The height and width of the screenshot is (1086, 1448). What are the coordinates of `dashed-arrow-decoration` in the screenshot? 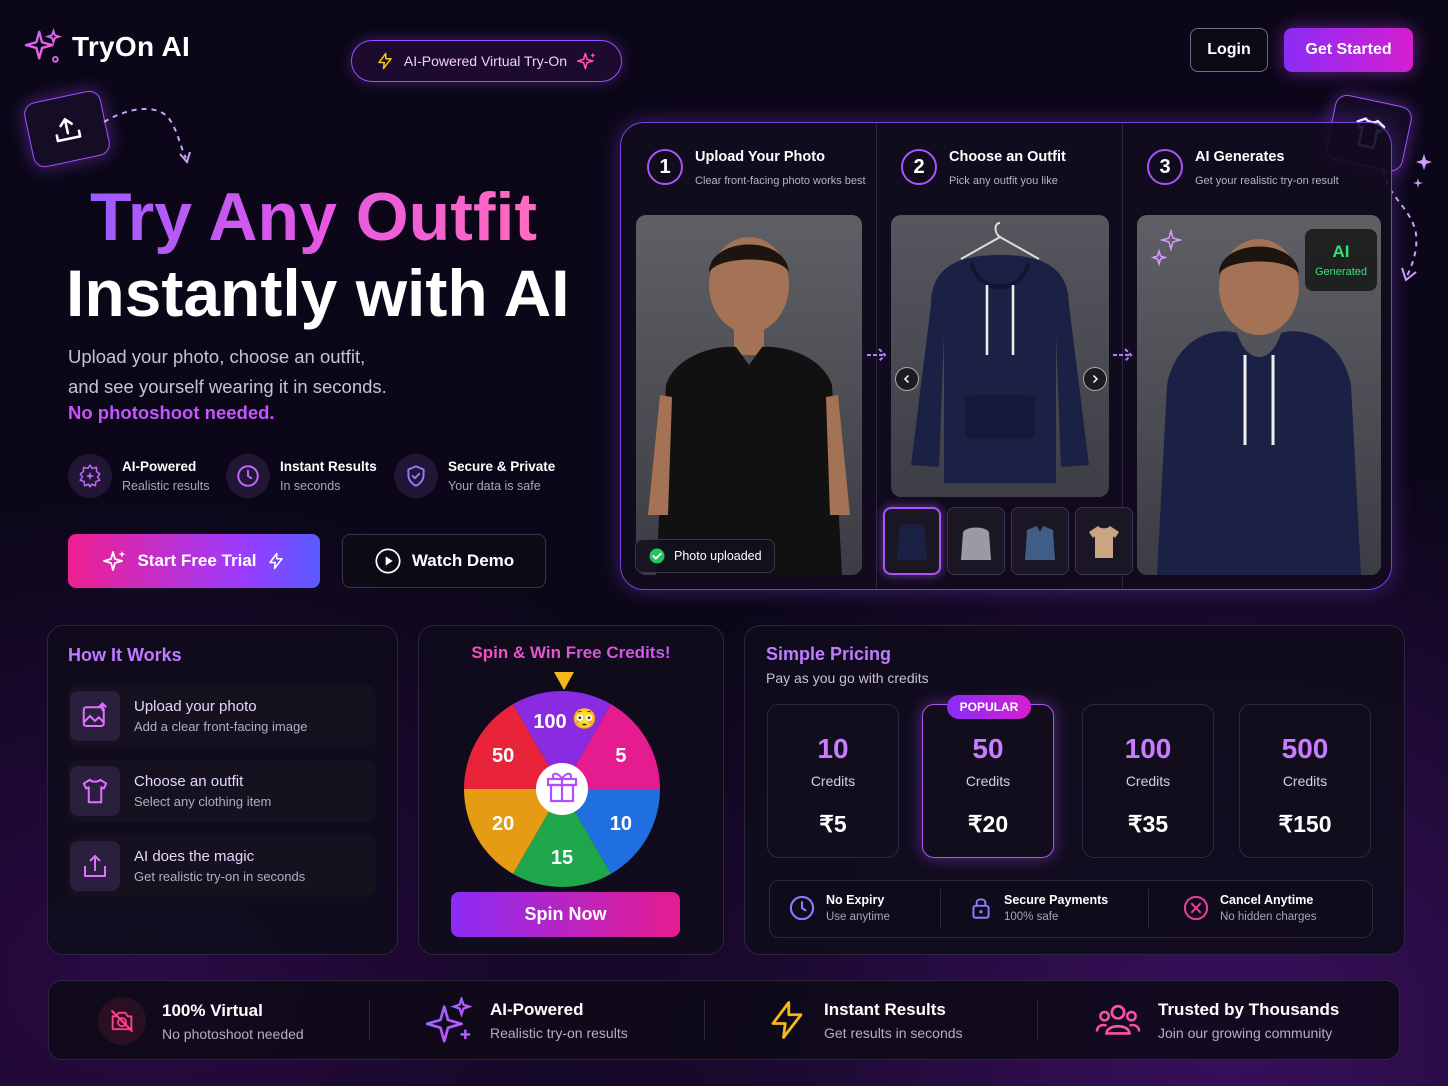 It's located at (147, 136).